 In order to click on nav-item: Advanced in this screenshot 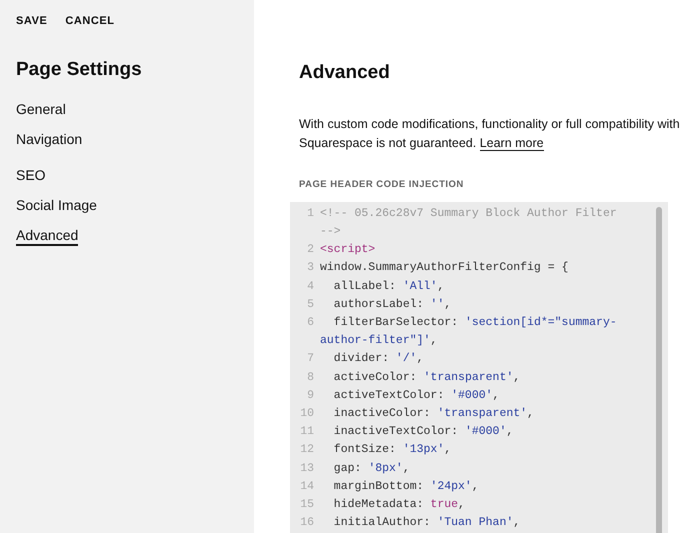, I will do `click(47, 236)`.